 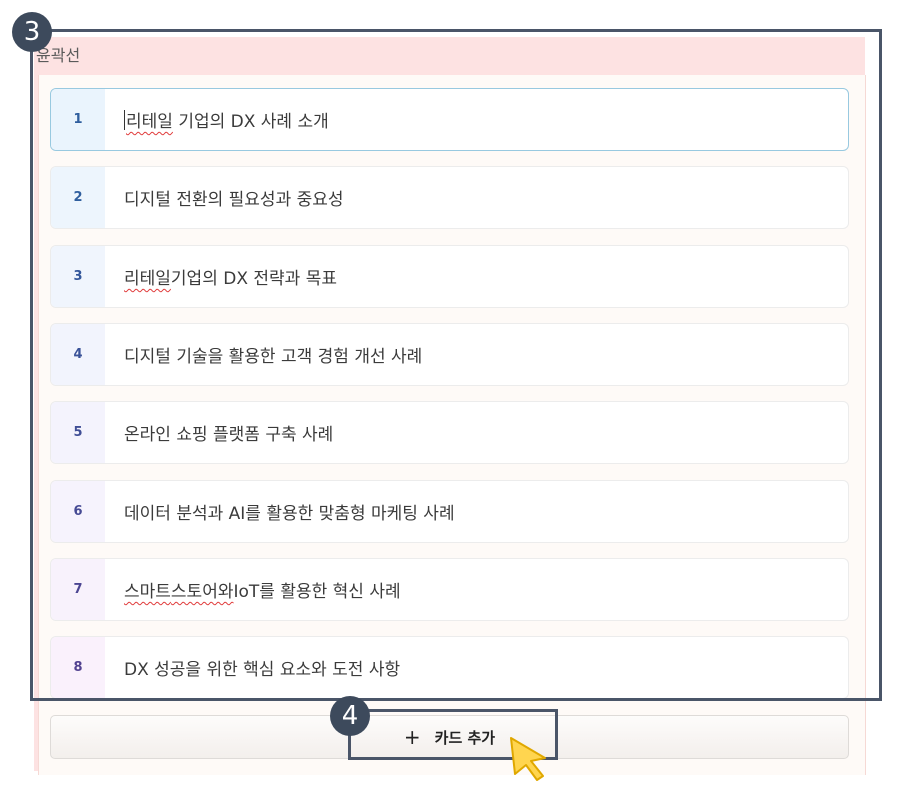 What do you see at coordinates (32, 32) in the screenshot?
I see `step-badge-3: 3` at bounding box center [32, 32].